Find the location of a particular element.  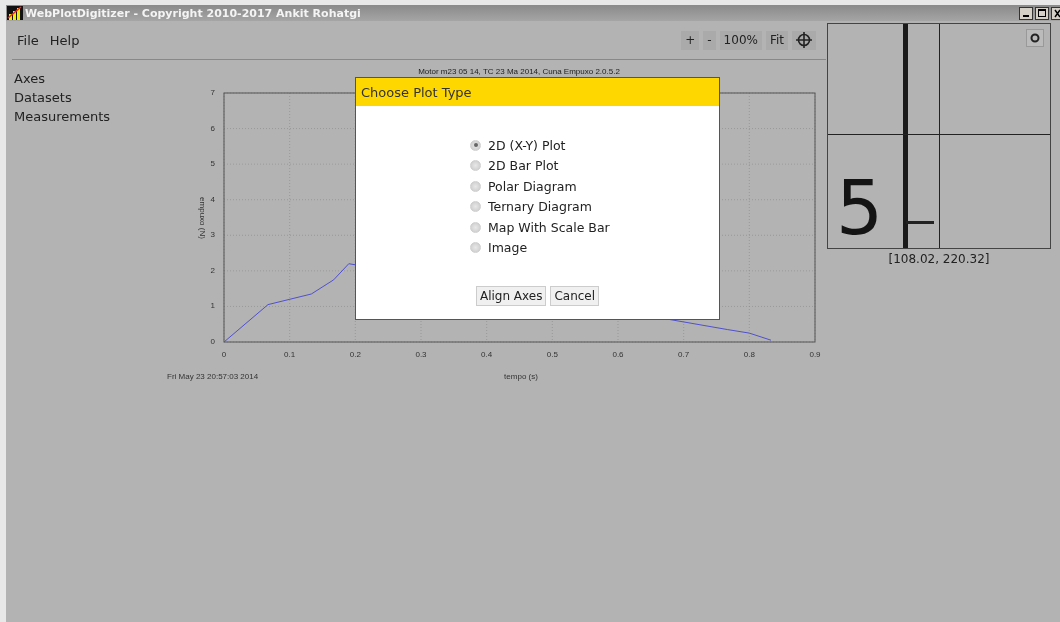

tick-label: 0.6 is located at coordinates (618, 354).